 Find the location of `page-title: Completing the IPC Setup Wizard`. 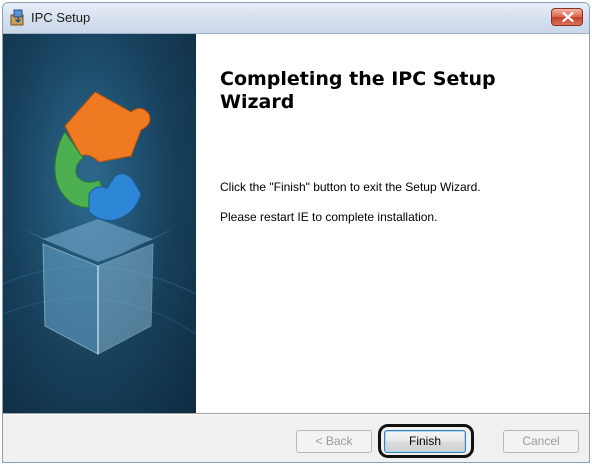

page-title: Completing the IPC Setup Wizard is located at coordinates (358, 90).